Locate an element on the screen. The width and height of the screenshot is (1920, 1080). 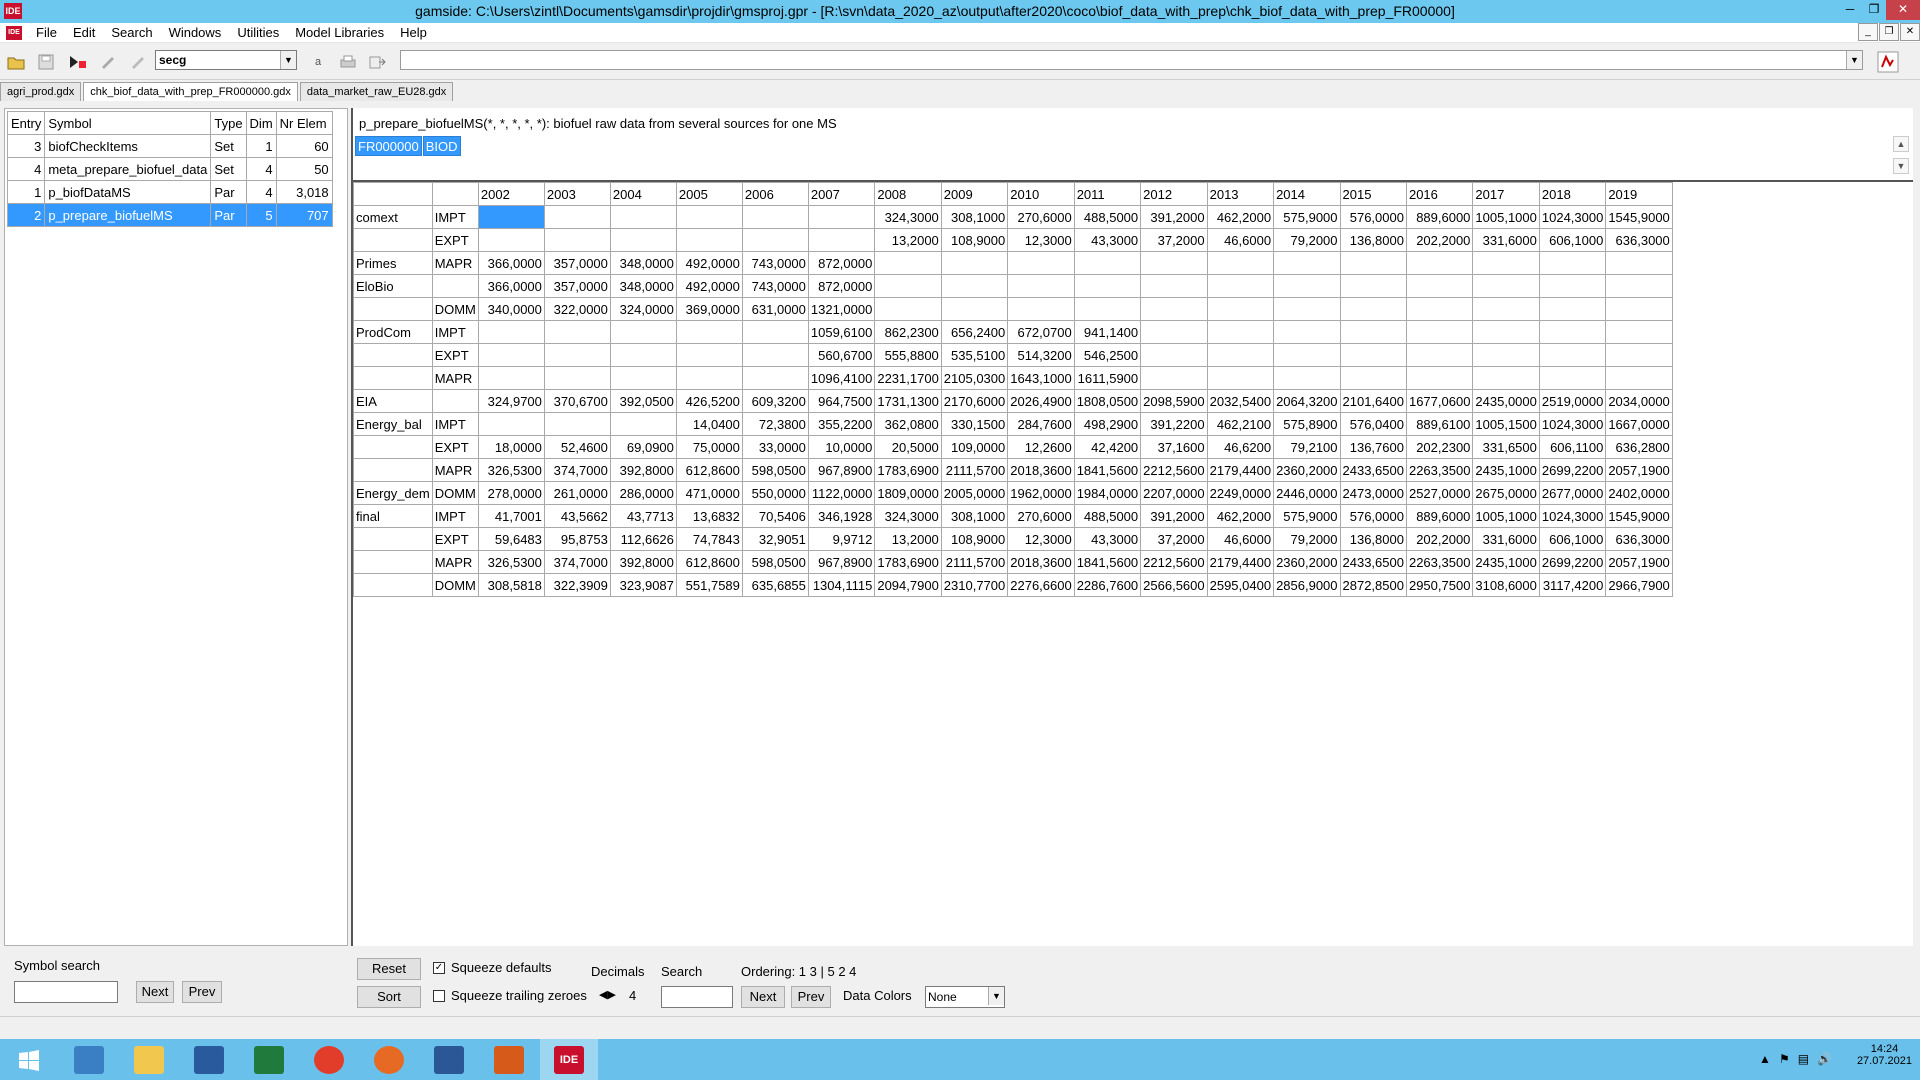
data-cell: 346,1928 is located at coordinates (841, 516).